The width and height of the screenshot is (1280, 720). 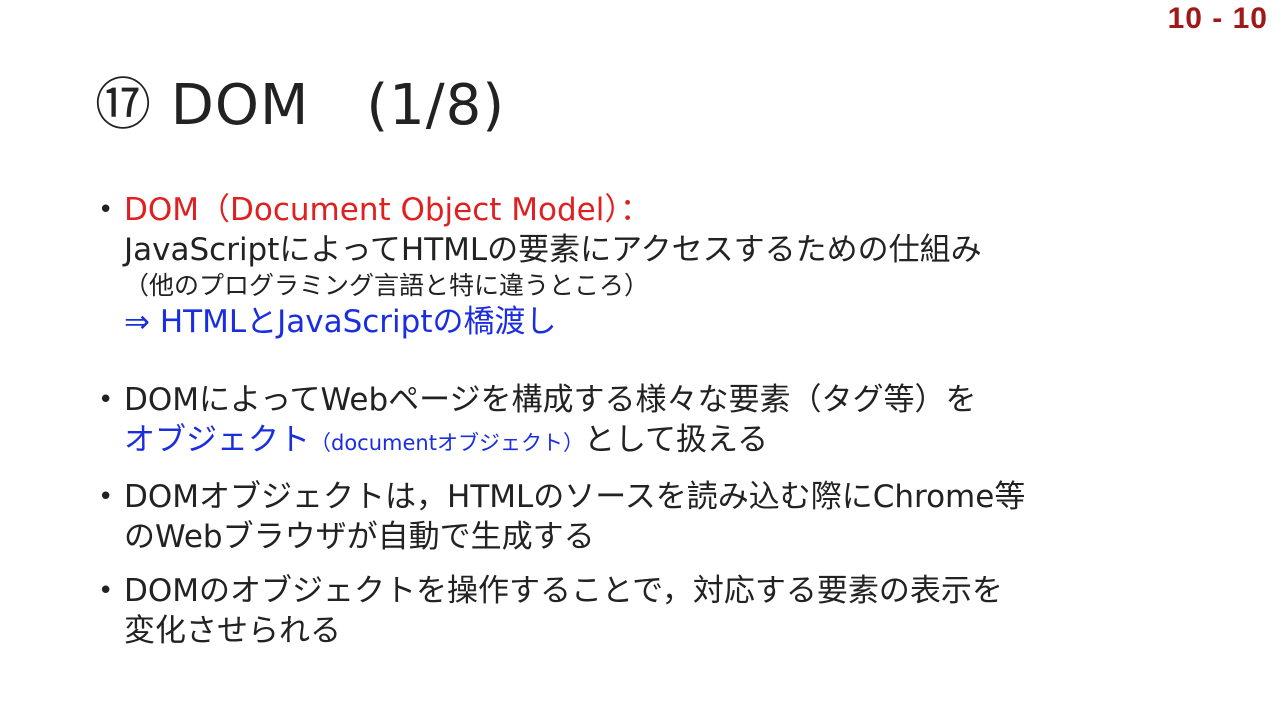 I want to click on object-term: オブジェクト, so click(x=217, y=440).